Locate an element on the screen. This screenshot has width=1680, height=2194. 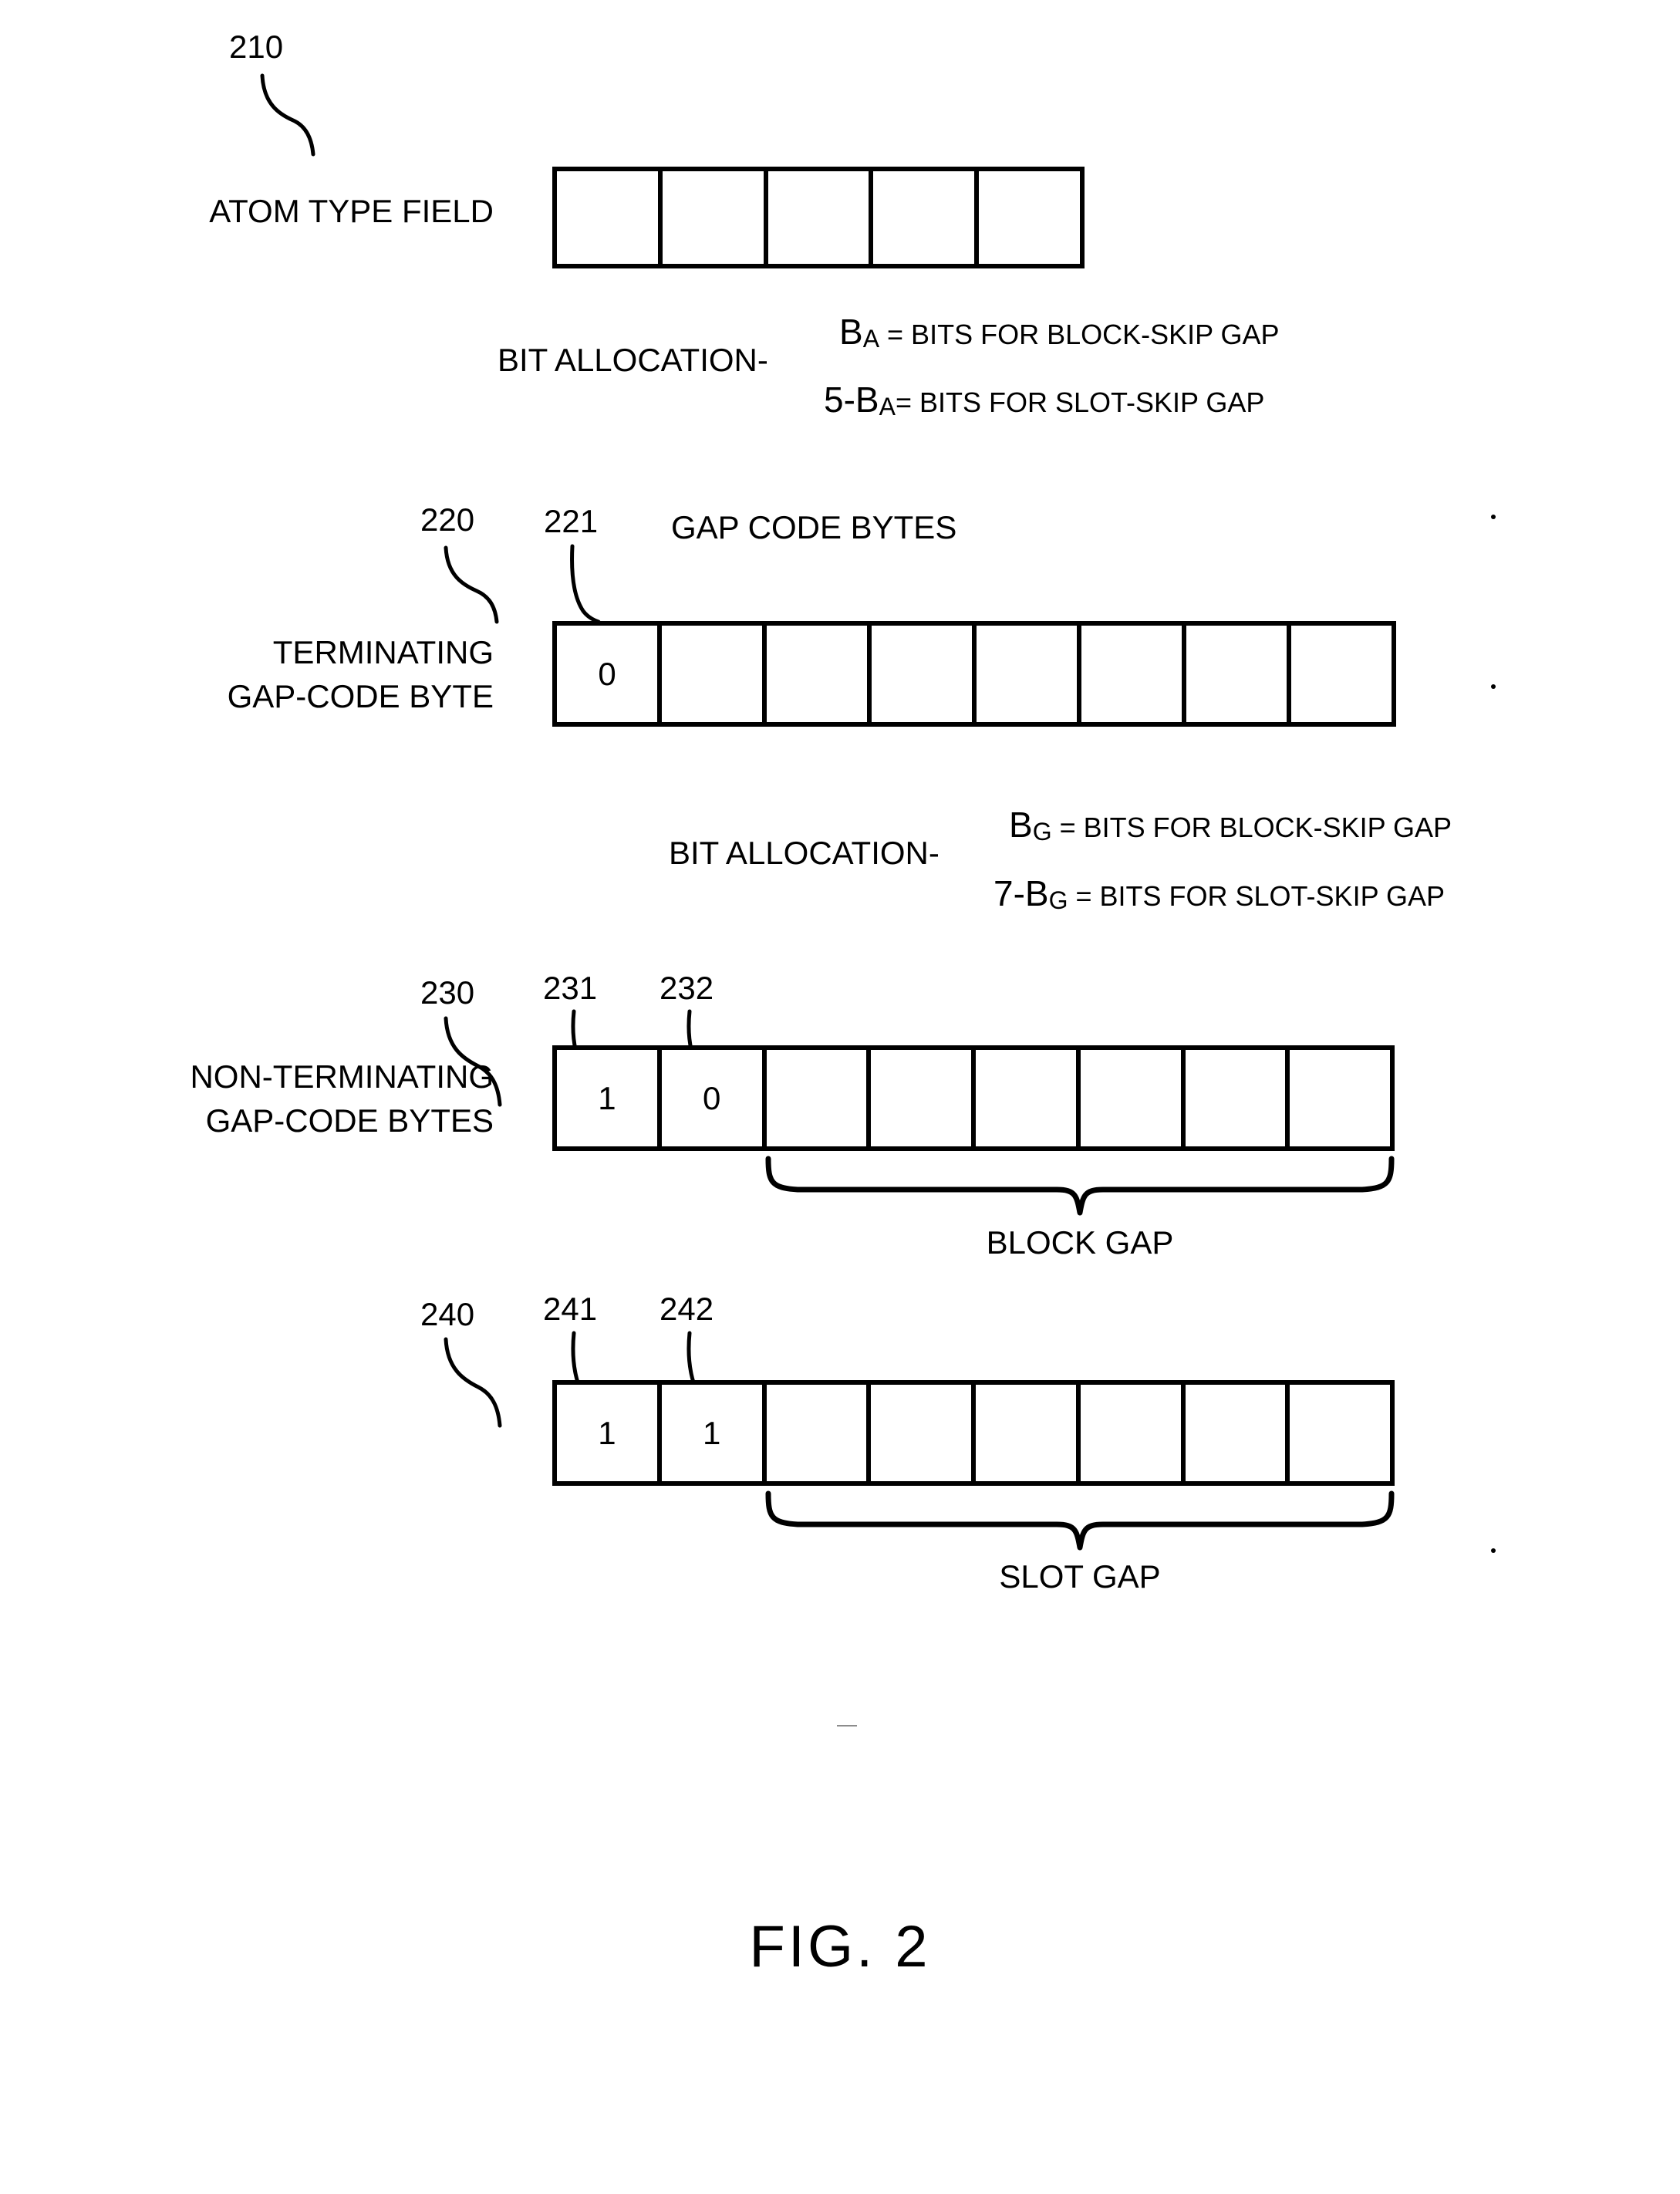
byte-strip-non-terminating-gap-code-bytes: 10 is located at coordinates (974, 1098).